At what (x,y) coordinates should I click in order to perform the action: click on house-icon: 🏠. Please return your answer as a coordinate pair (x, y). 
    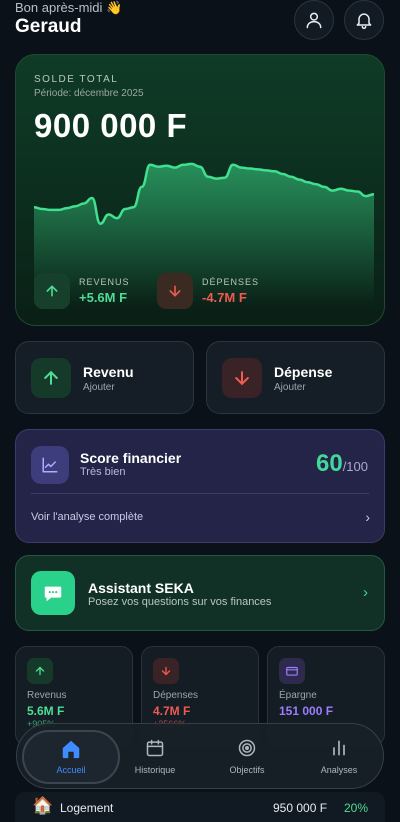
    Looking at the image, I should click on (43, 805).